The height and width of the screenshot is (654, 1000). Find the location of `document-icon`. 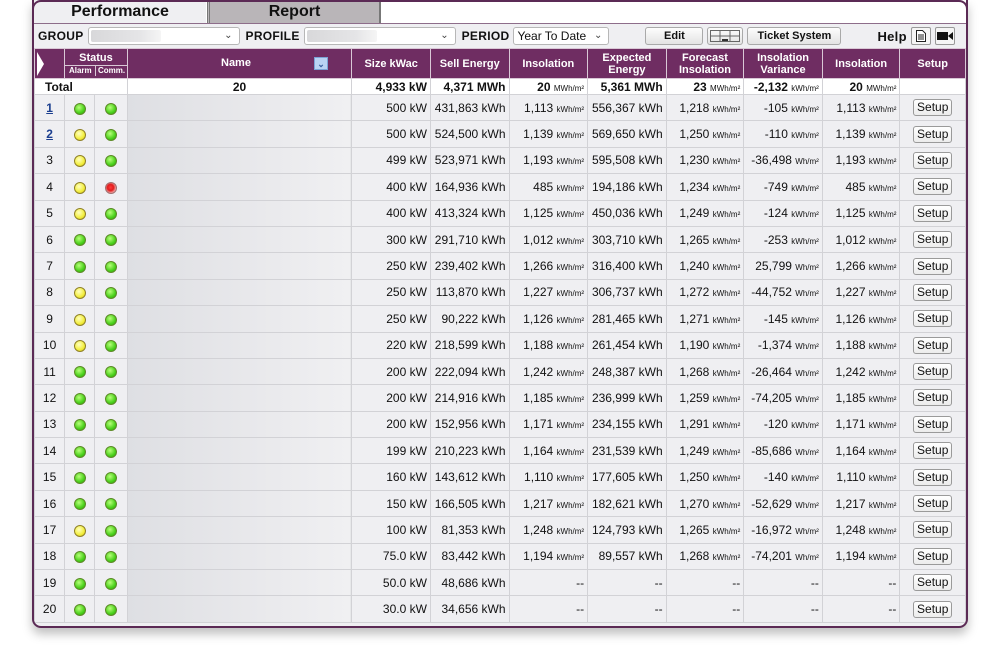

document-icon is located at coordinates (920, 36).